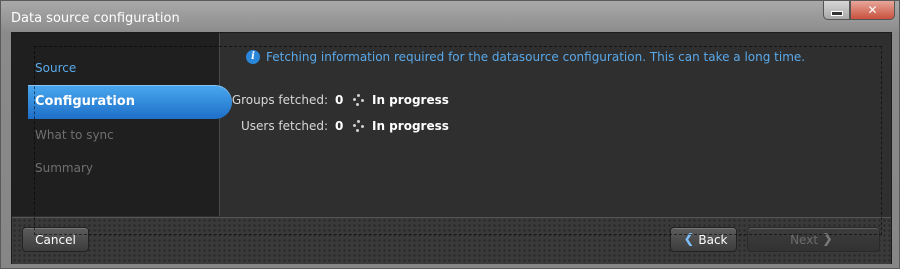 This screenshot has height=269, width=900. I want to click on users-fetched-status: In progress, so click(410, 126).